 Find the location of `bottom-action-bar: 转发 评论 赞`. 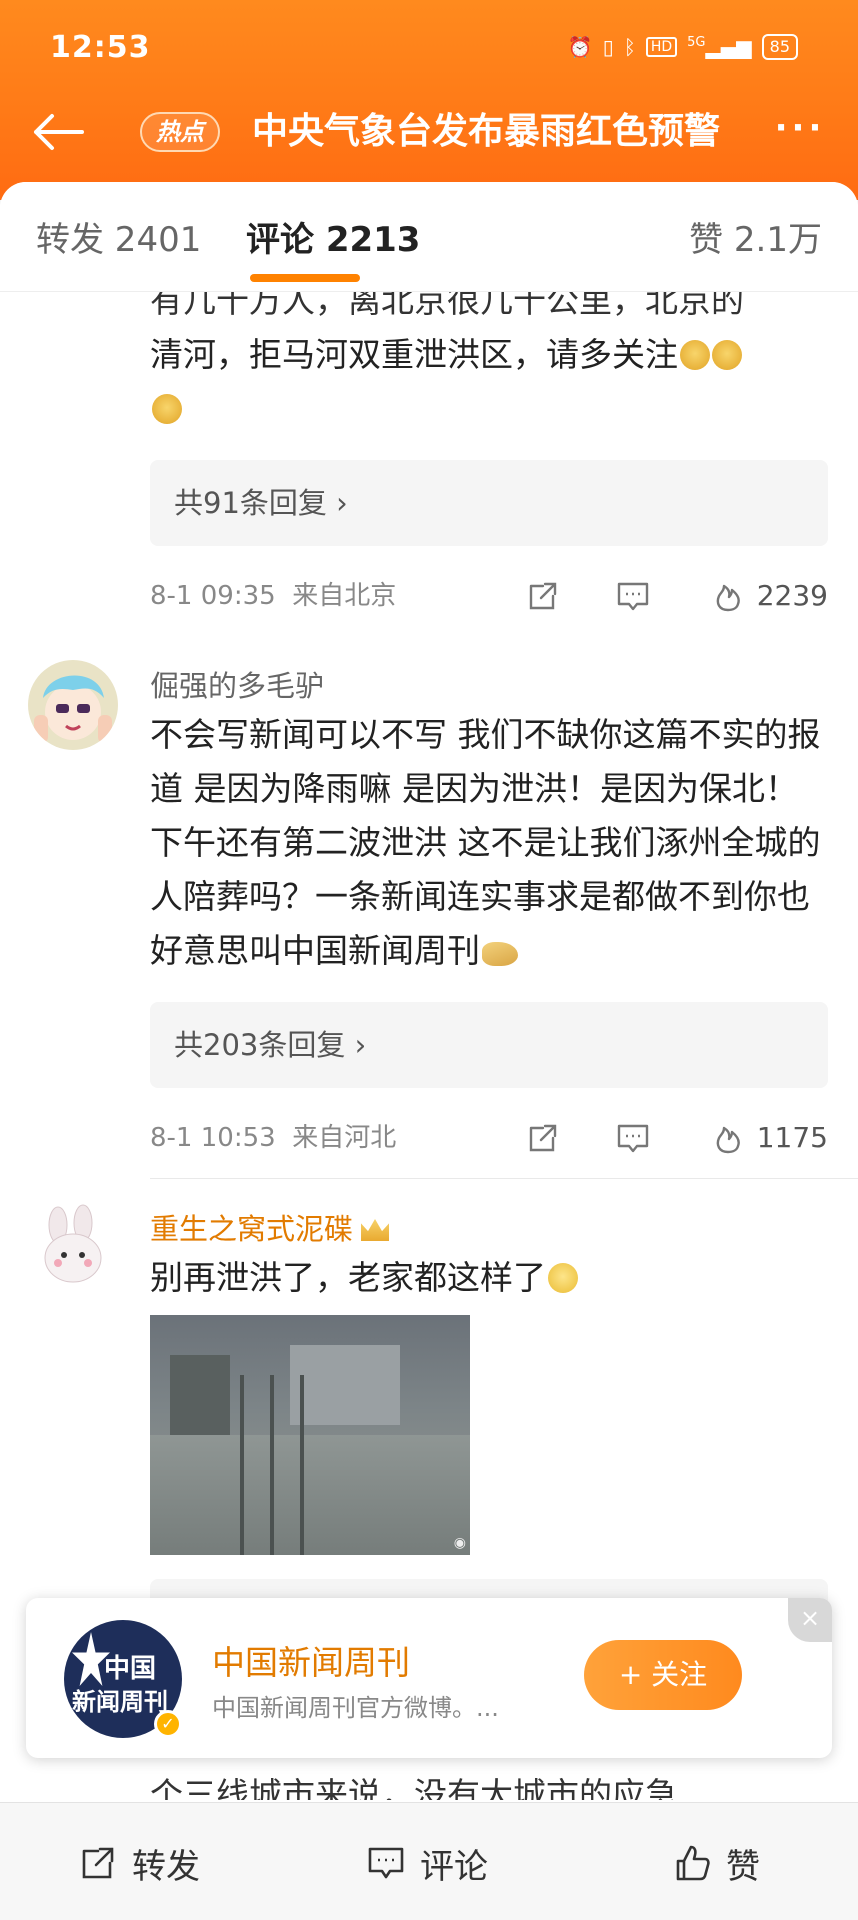

bottom-action-bar: 转发 评论 赞 is located at coordinates (429, 1861).